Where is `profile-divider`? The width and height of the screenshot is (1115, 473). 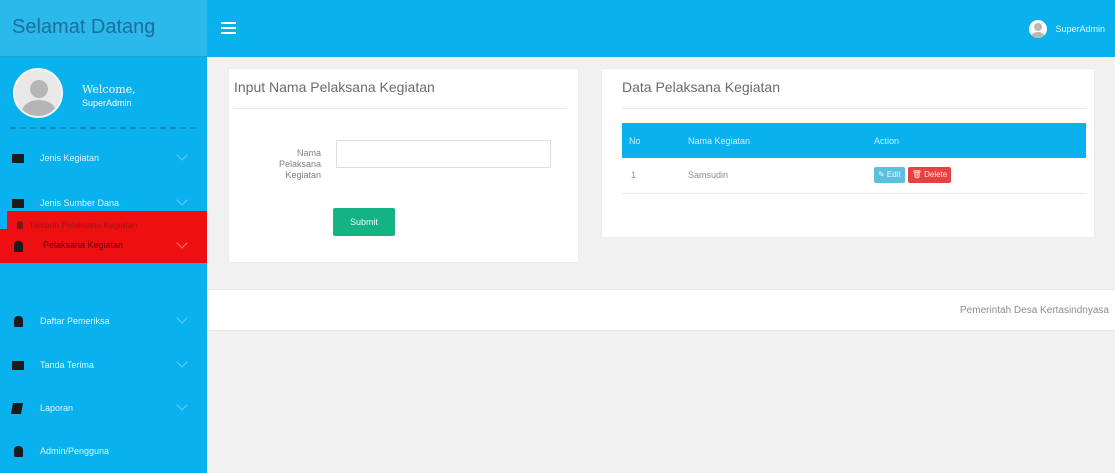 profile-divider is located at coordinates (103, 128).